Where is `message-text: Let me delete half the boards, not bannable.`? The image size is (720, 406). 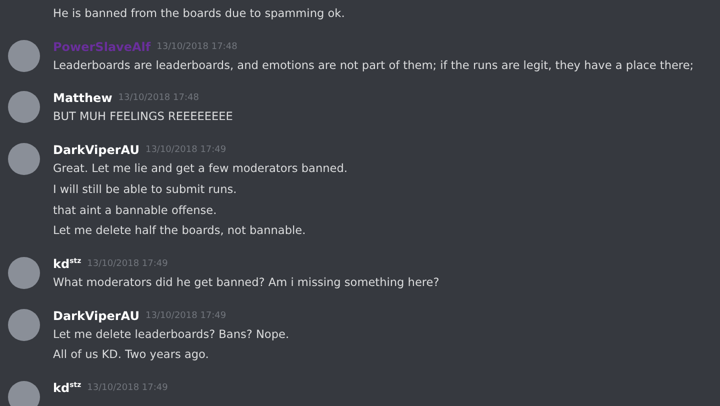 message-text: Let me delete half the boards, not bannable. is located at coordinates (179, 231).